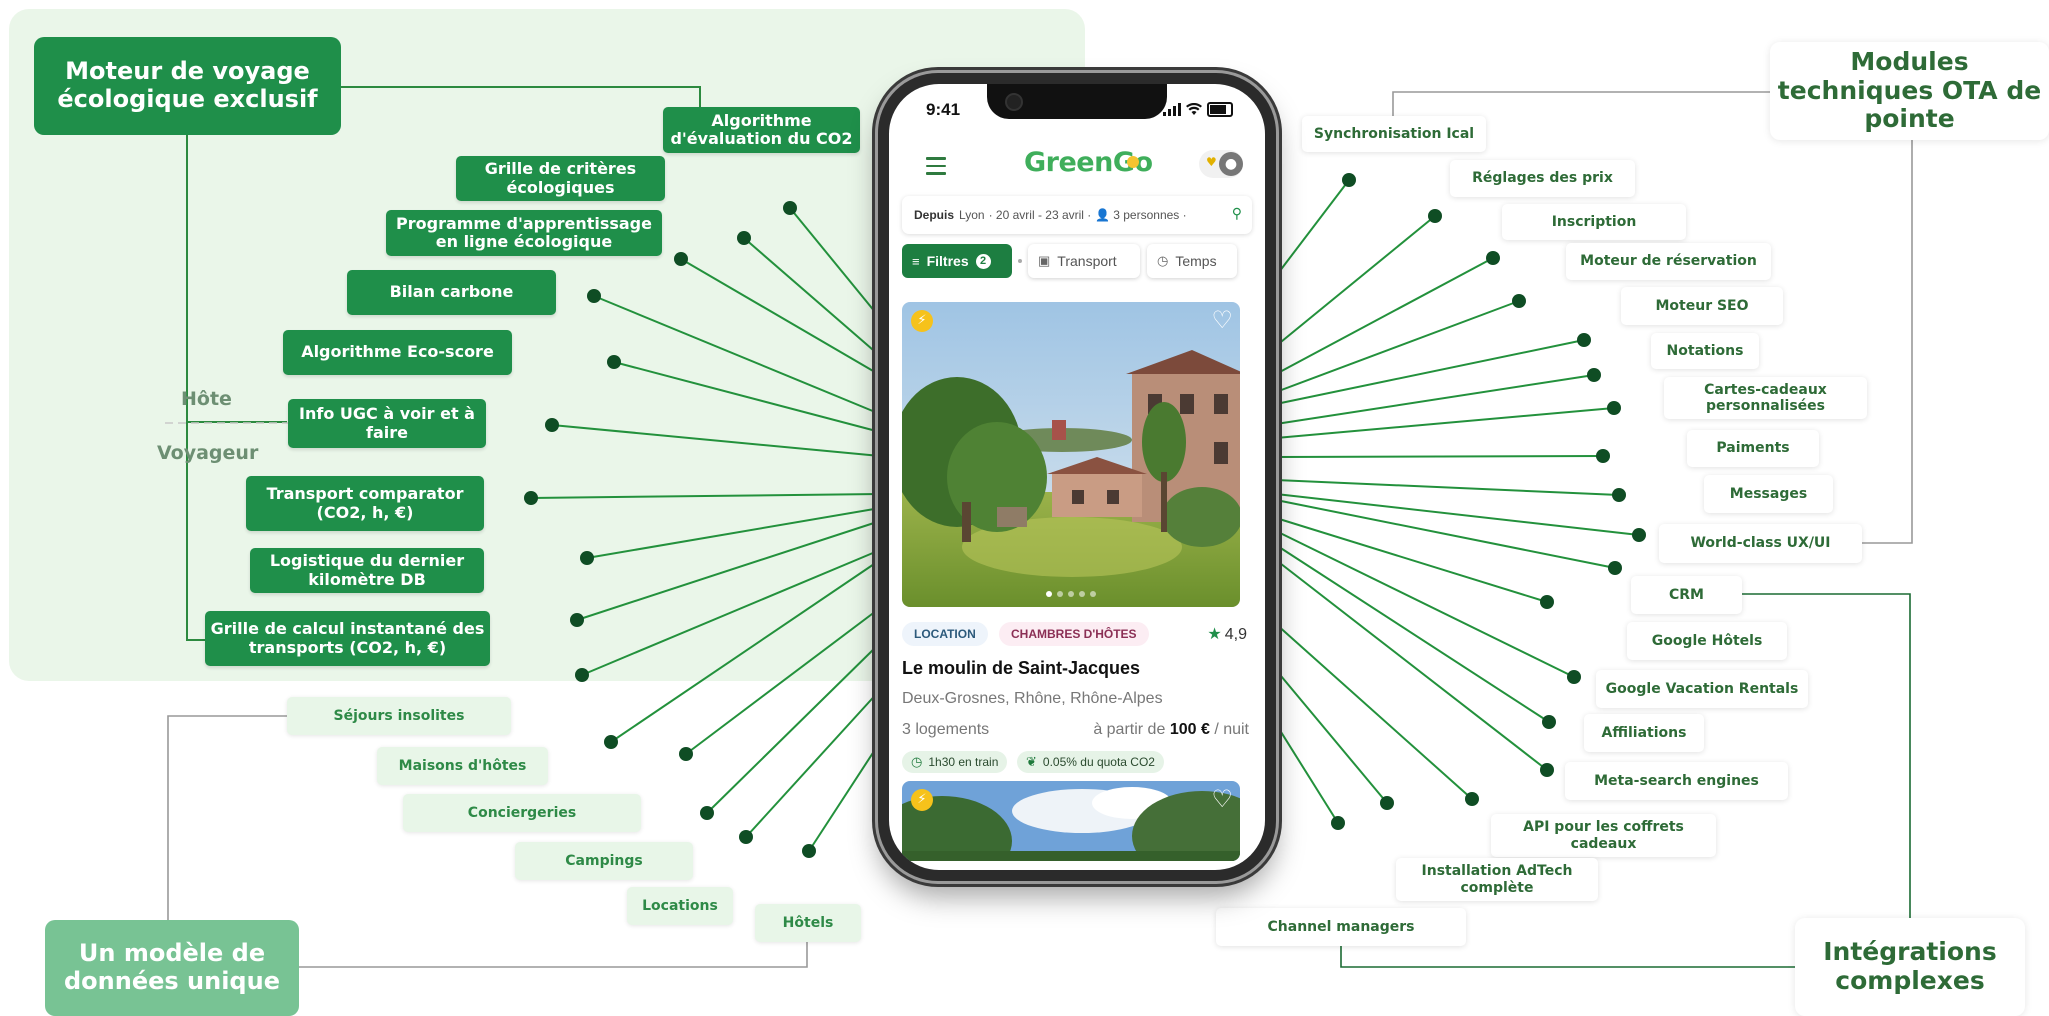 This screenshot has width=2049, height=1016. I want to click on search-dates: · 20 avril - 23 avril ·, so click(1040, 215).